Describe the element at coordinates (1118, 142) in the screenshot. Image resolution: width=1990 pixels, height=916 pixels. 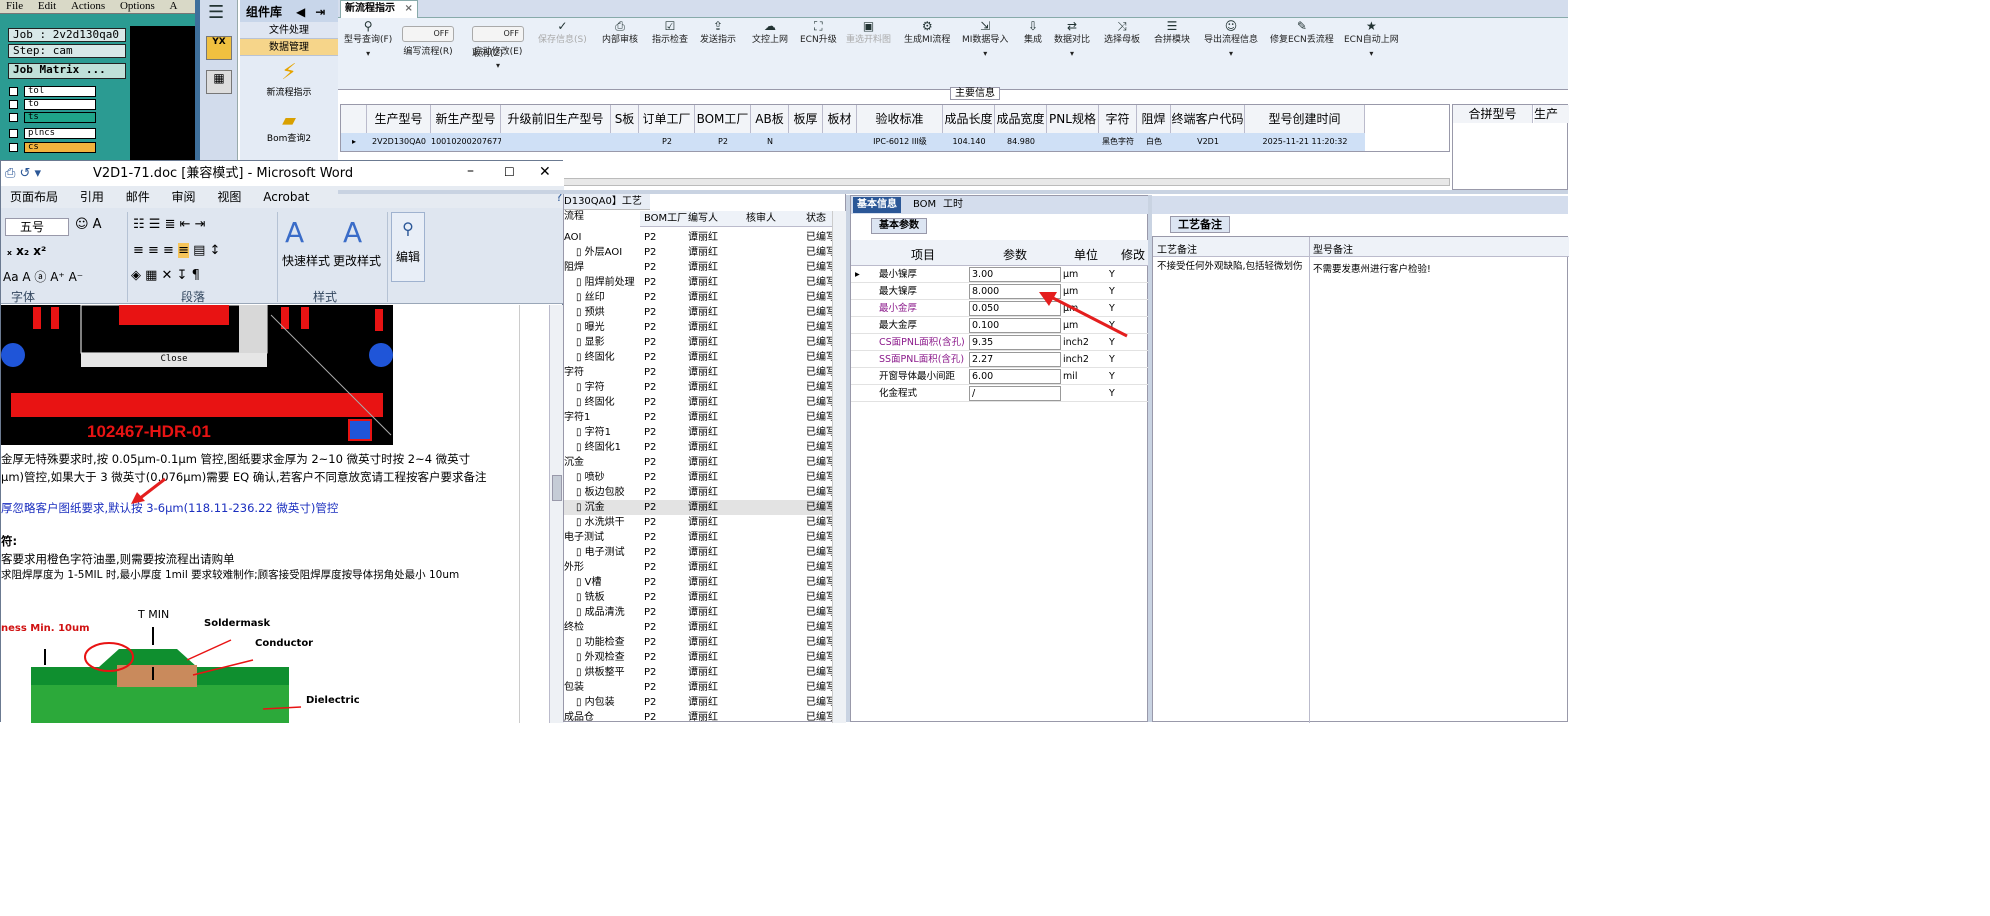
I see `table-cell: 黑色字符` at that location.